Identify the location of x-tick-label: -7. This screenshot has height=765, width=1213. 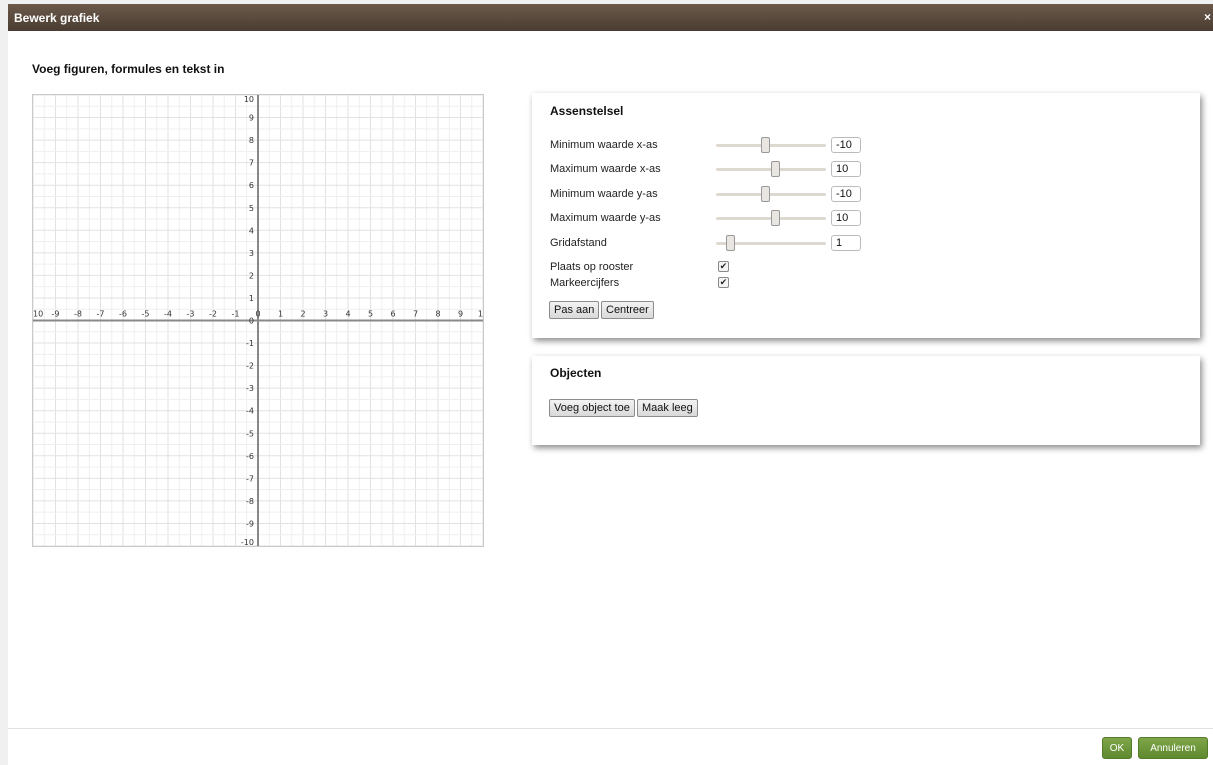
(101, 314).